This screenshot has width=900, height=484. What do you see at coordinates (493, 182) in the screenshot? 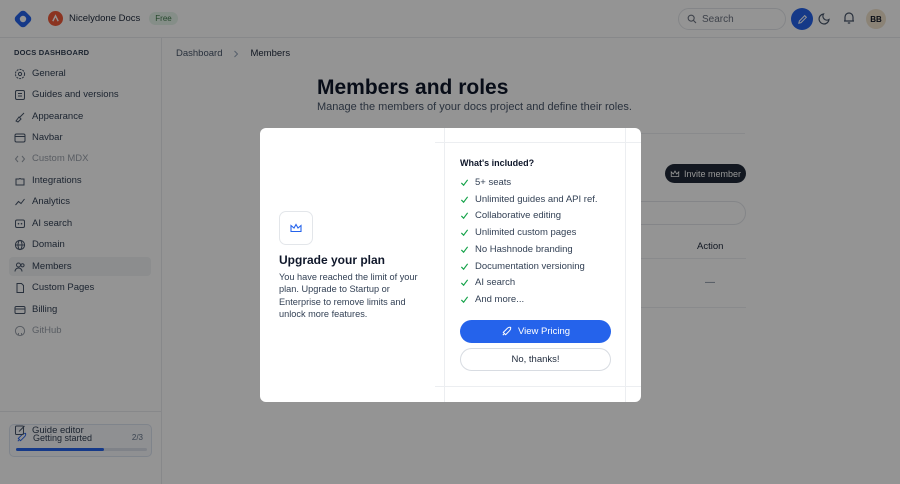
I see `feature-label: 5+ seats` at bounding box center [493, 182].